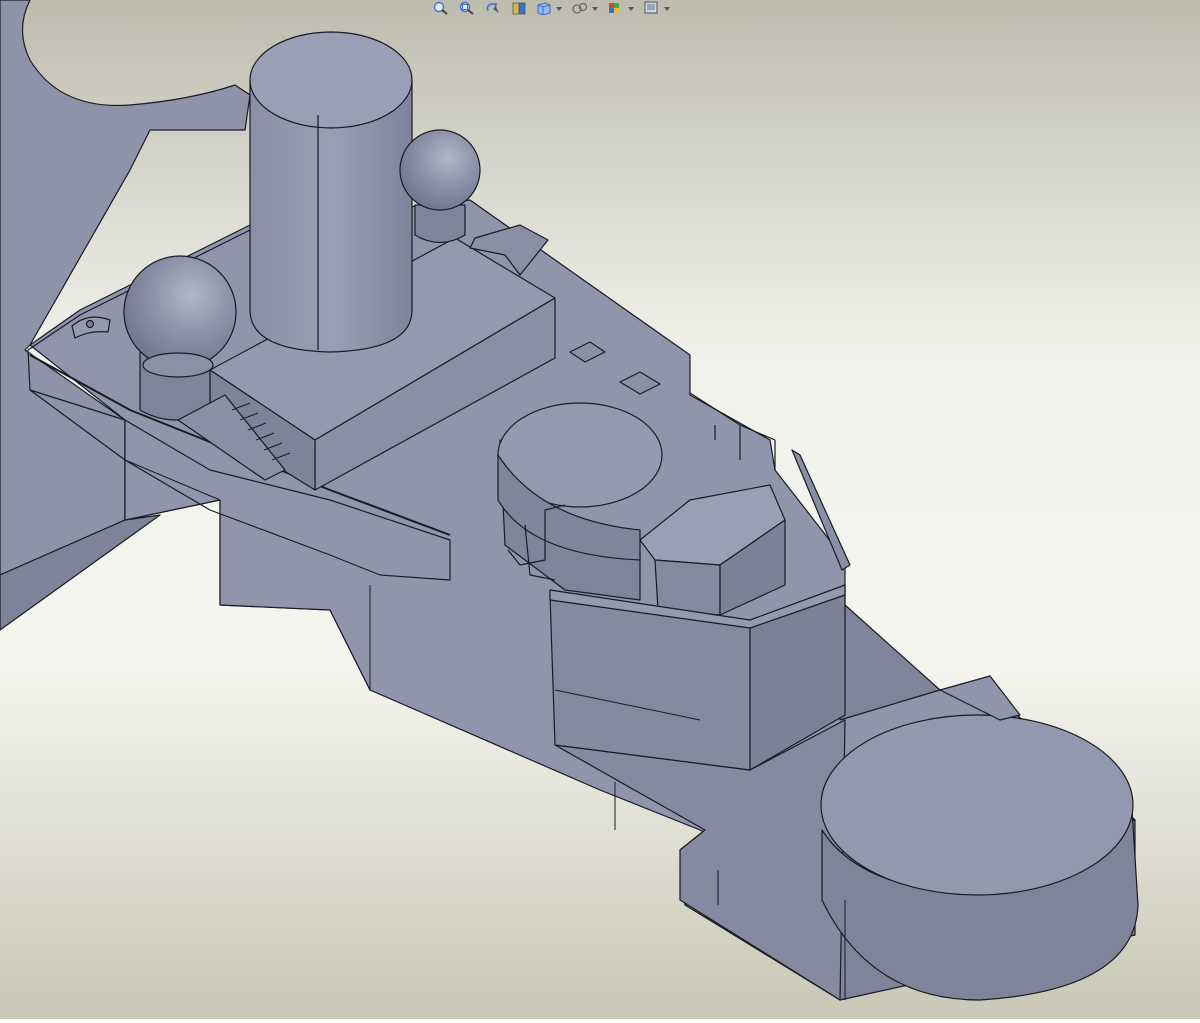 This screenshot has width=1200, height=1023. Describe the element at coordinates (977, 805) in the screenshot. I see `forward-turret-top` at that location.